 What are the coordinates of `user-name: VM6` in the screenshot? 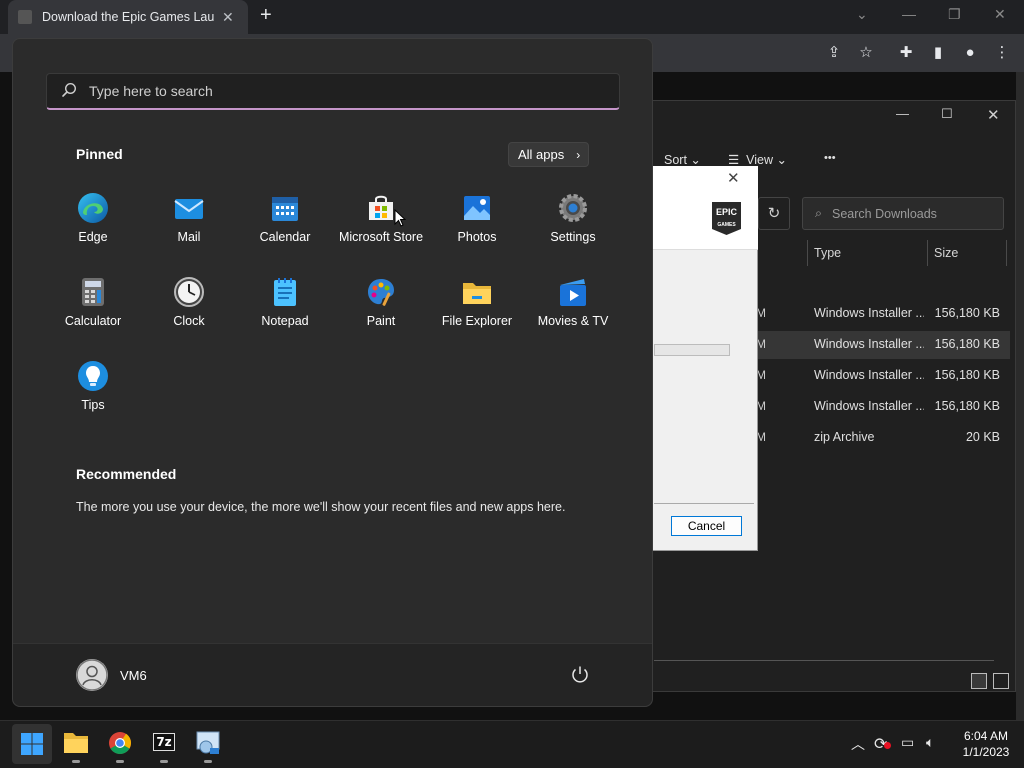 It's located at (133, 675).